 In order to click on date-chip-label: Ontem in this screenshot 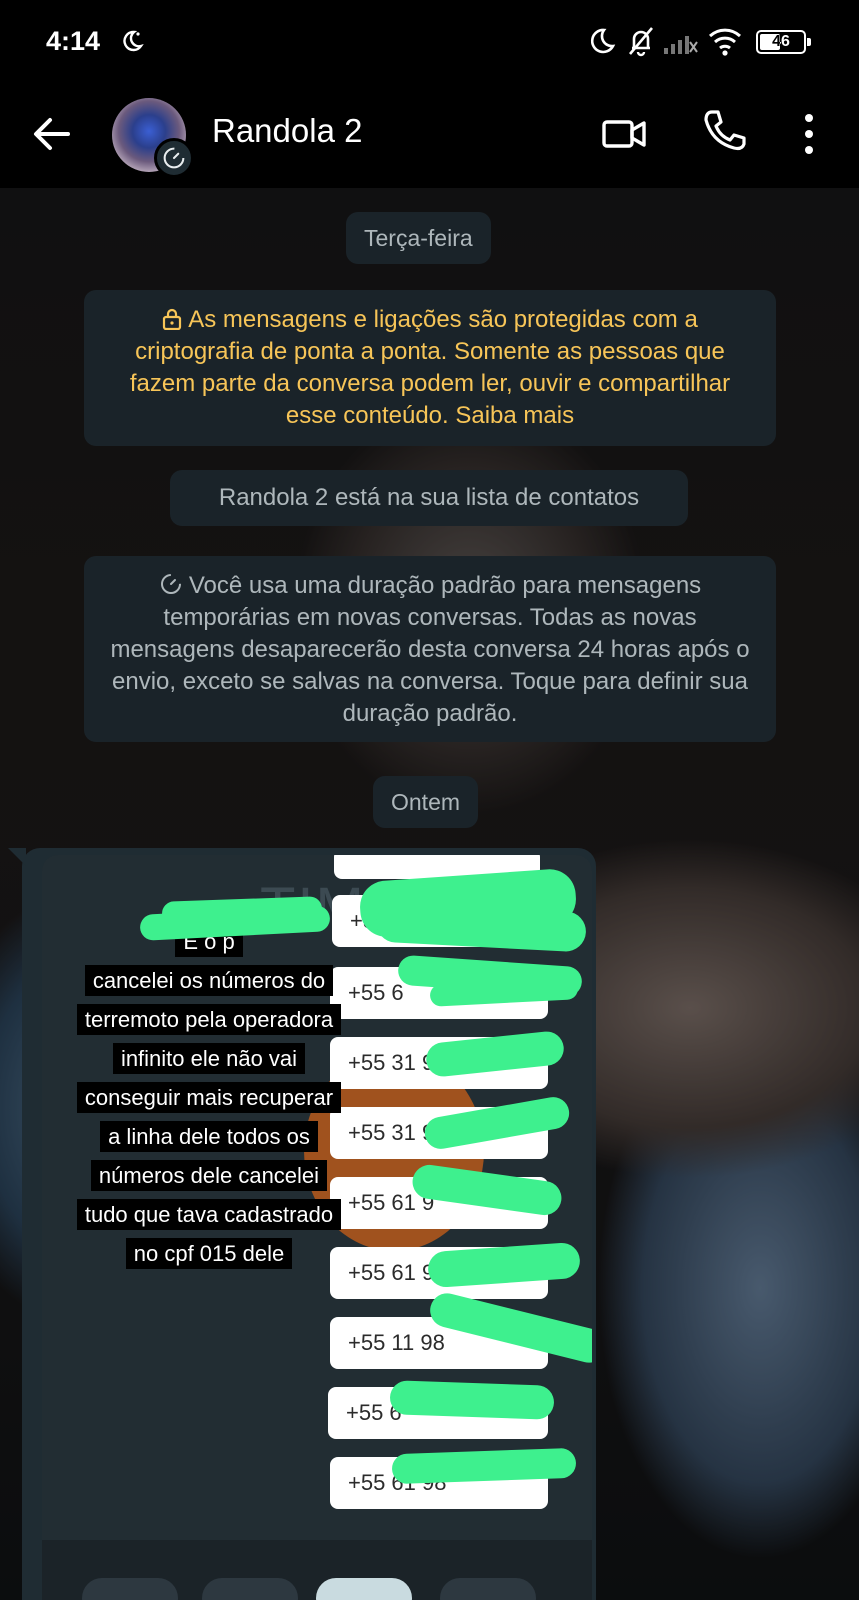, I will do `click(426, 802)`.